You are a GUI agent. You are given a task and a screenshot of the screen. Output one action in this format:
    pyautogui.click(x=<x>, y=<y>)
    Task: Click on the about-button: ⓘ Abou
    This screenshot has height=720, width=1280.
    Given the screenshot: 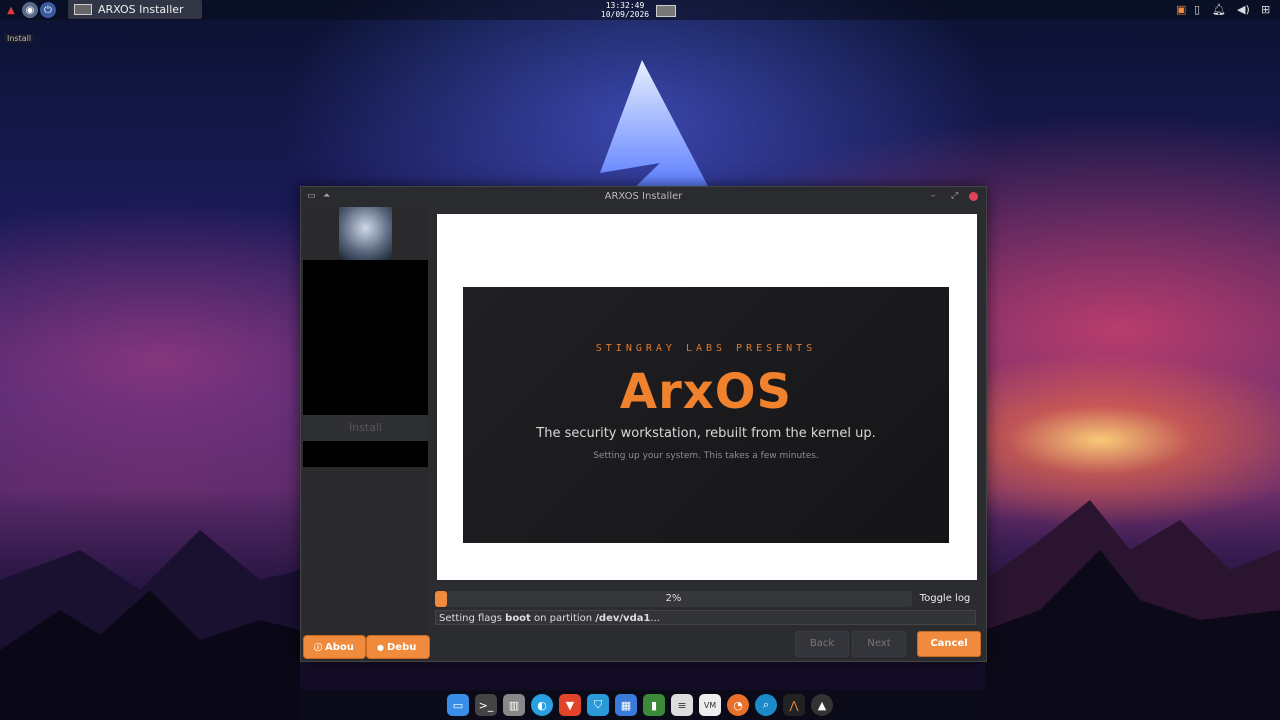 What is the action you would take?
    pyautogui.click(x=334, y=647)
    